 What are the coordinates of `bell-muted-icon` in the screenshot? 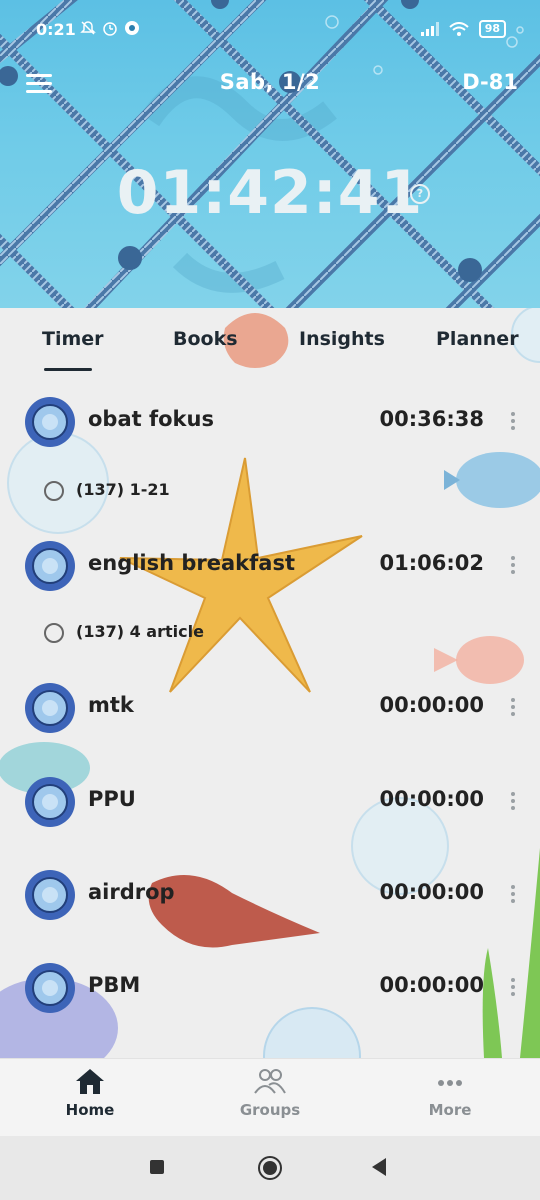 It's located at (88, 28).